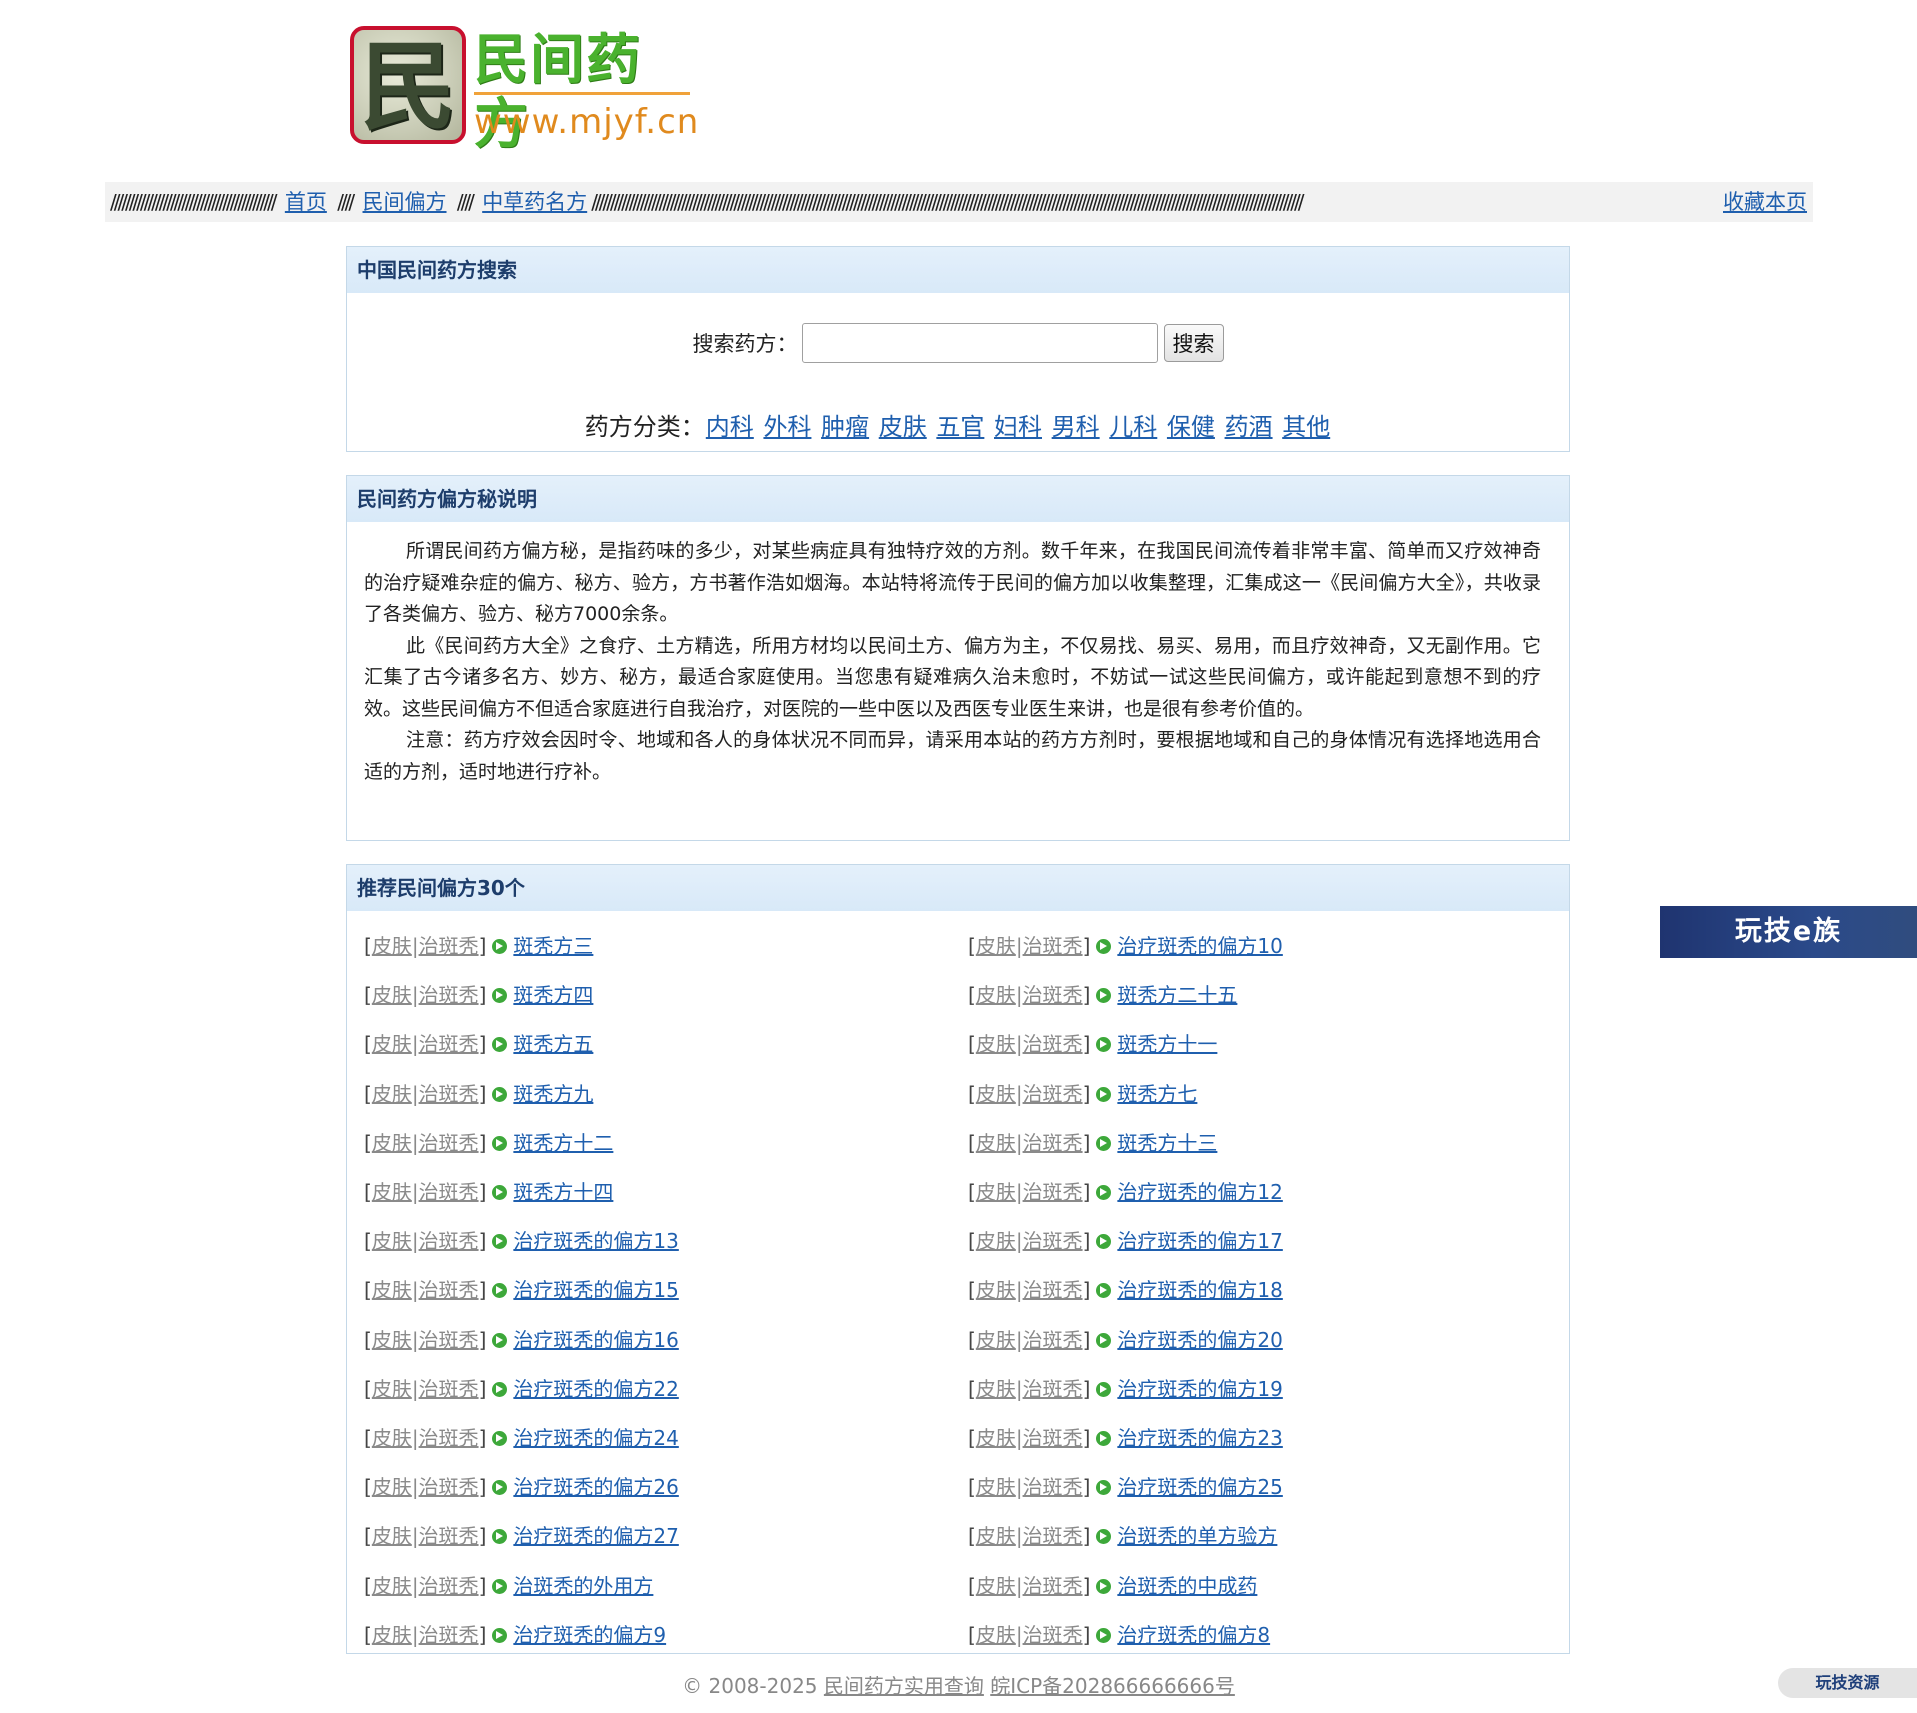  What do you see at coordinates (553, 995) in the screenshot?
I see `remedy-link: 斑秃方四` at bounding box center [553, 995].